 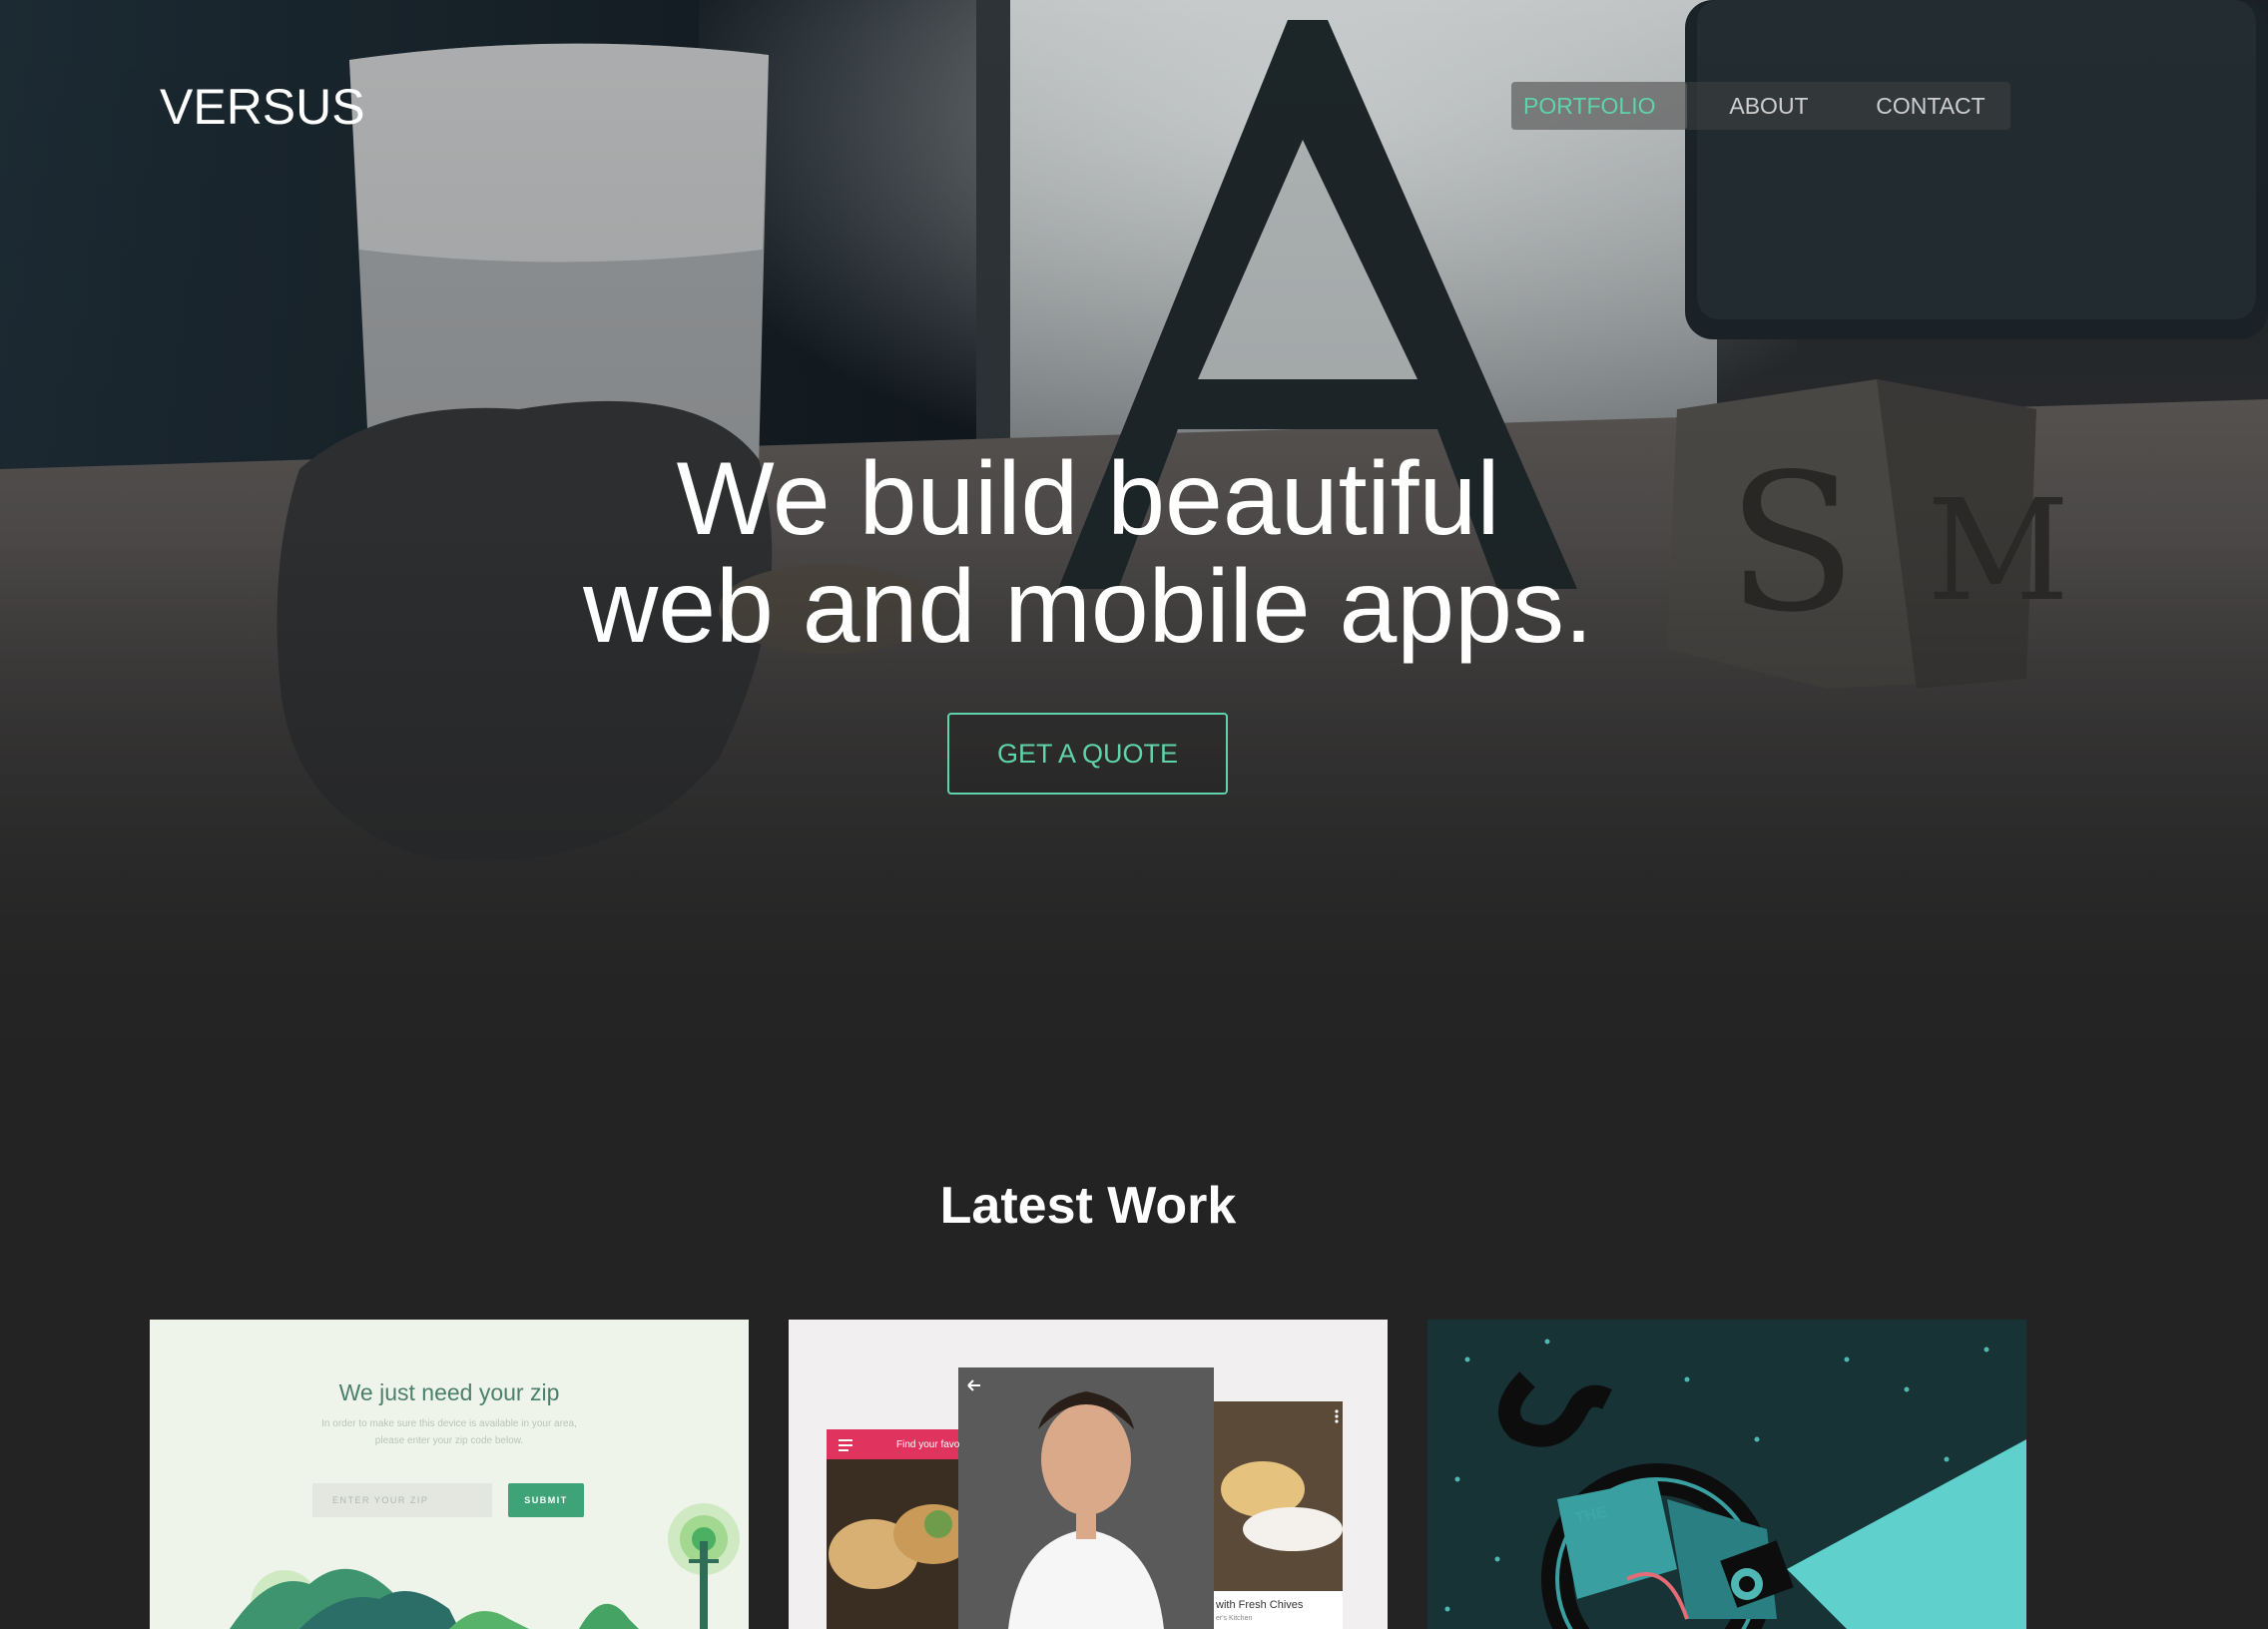 What do you see at coordinates (1599, 106) in the screenshot?
I see `nav-item-portfolio: PORTFOLIO` at bounding box center [1599, 106].